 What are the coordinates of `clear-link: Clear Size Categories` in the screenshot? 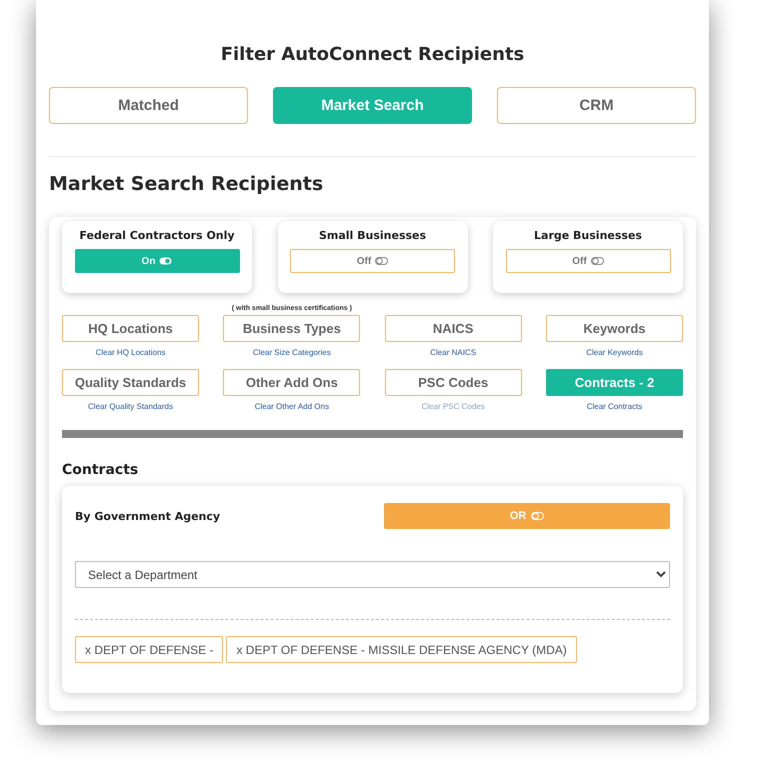 It's located at (291, 352).